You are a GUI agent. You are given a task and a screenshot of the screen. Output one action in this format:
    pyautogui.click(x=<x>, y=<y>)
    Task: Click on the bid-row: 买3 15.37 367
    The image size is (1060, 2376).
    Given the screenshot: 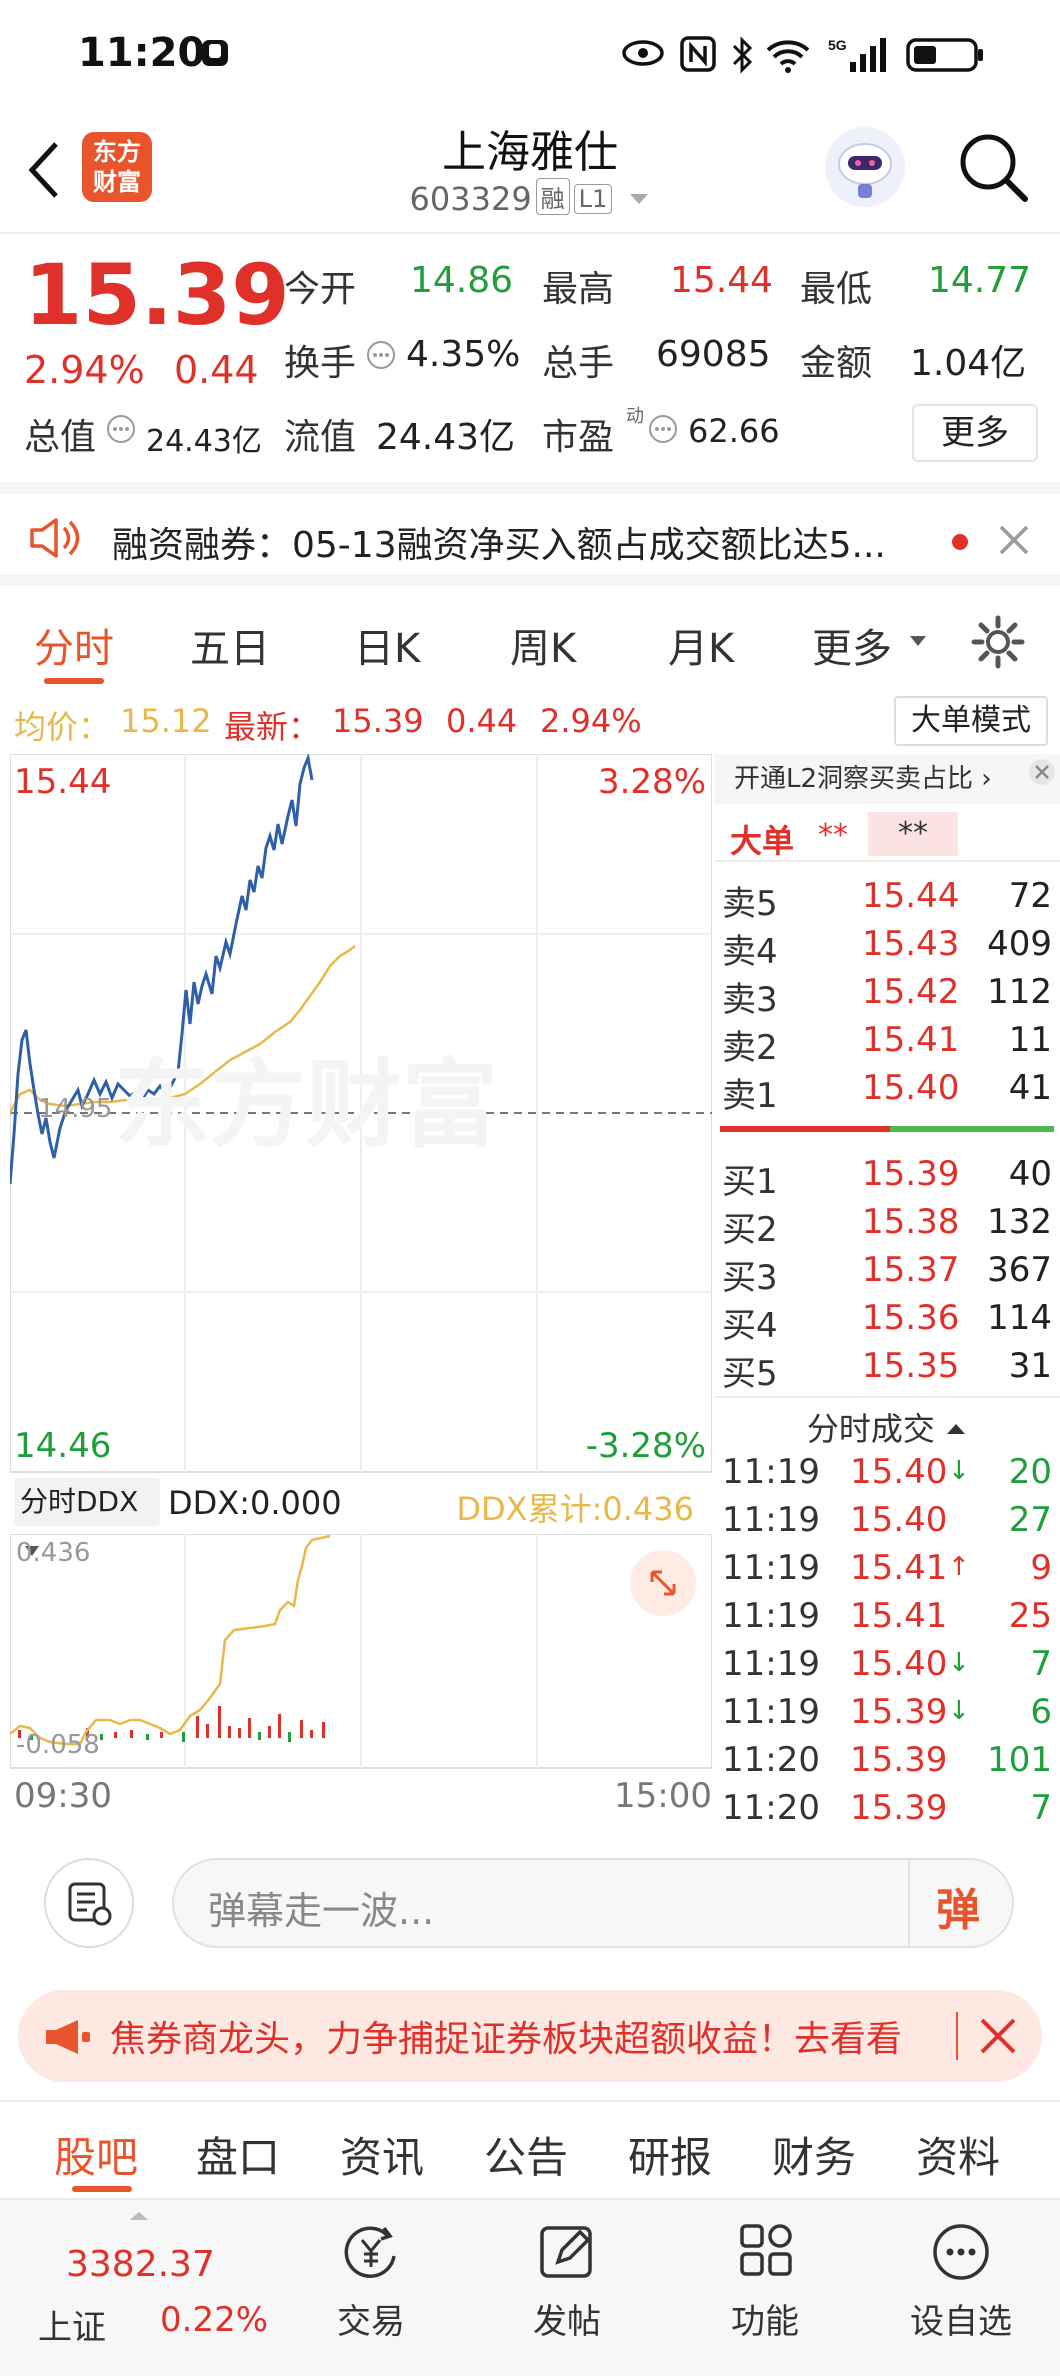 What is the action you would take?
    pyautogui.click(x=887, y=1274)
    